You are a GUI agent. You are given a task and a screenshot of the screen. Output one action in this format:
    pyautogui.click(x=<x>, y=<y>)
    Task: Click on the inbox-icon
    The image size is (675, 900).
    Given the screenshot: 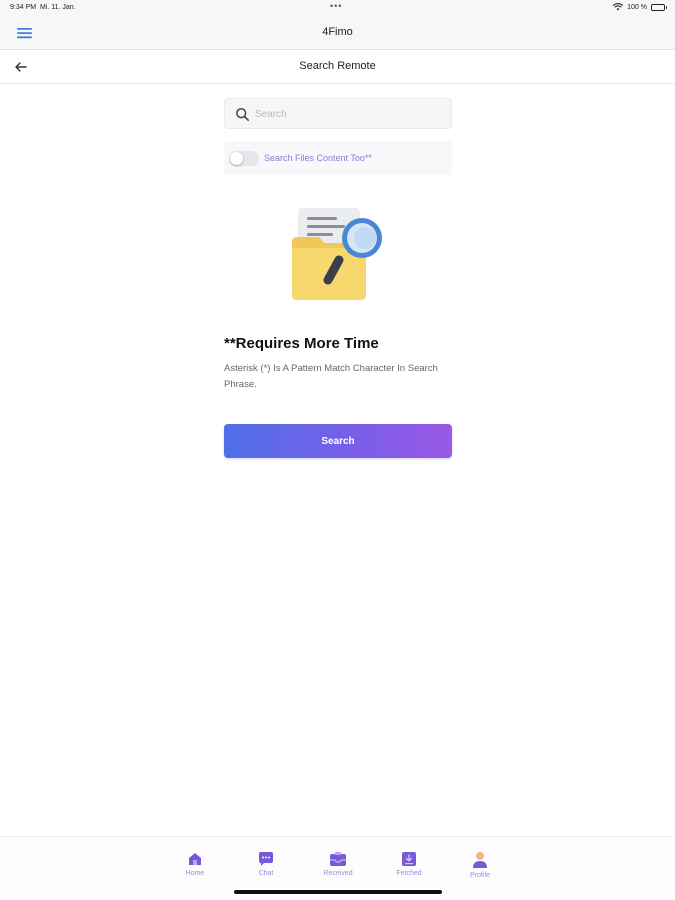 What is the action you would take?
    pyautogui.click(x=338, y=859)
    